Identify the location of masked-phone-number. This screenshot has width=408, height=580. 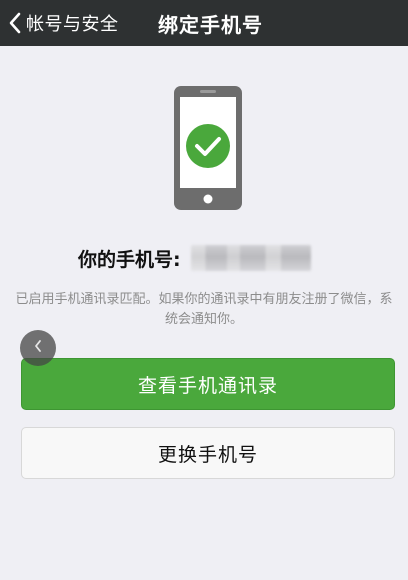
(250, 258).